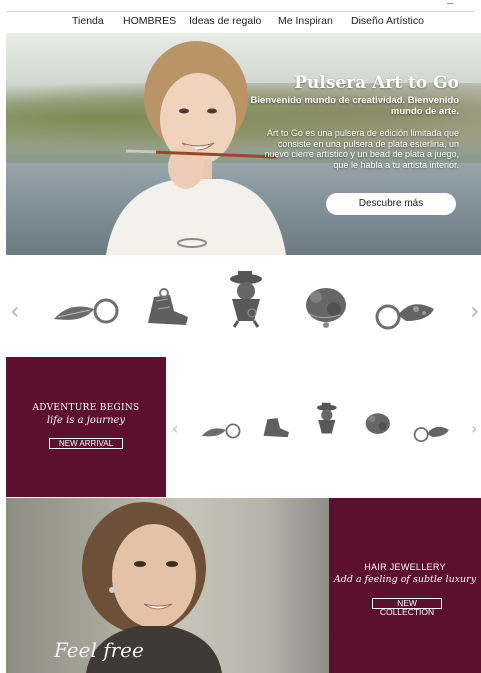 Image resolution: width=481 pixels, height=673 pixels. I want to click on carousel-prev-arrow-icon: ‹, so click(15, 311).